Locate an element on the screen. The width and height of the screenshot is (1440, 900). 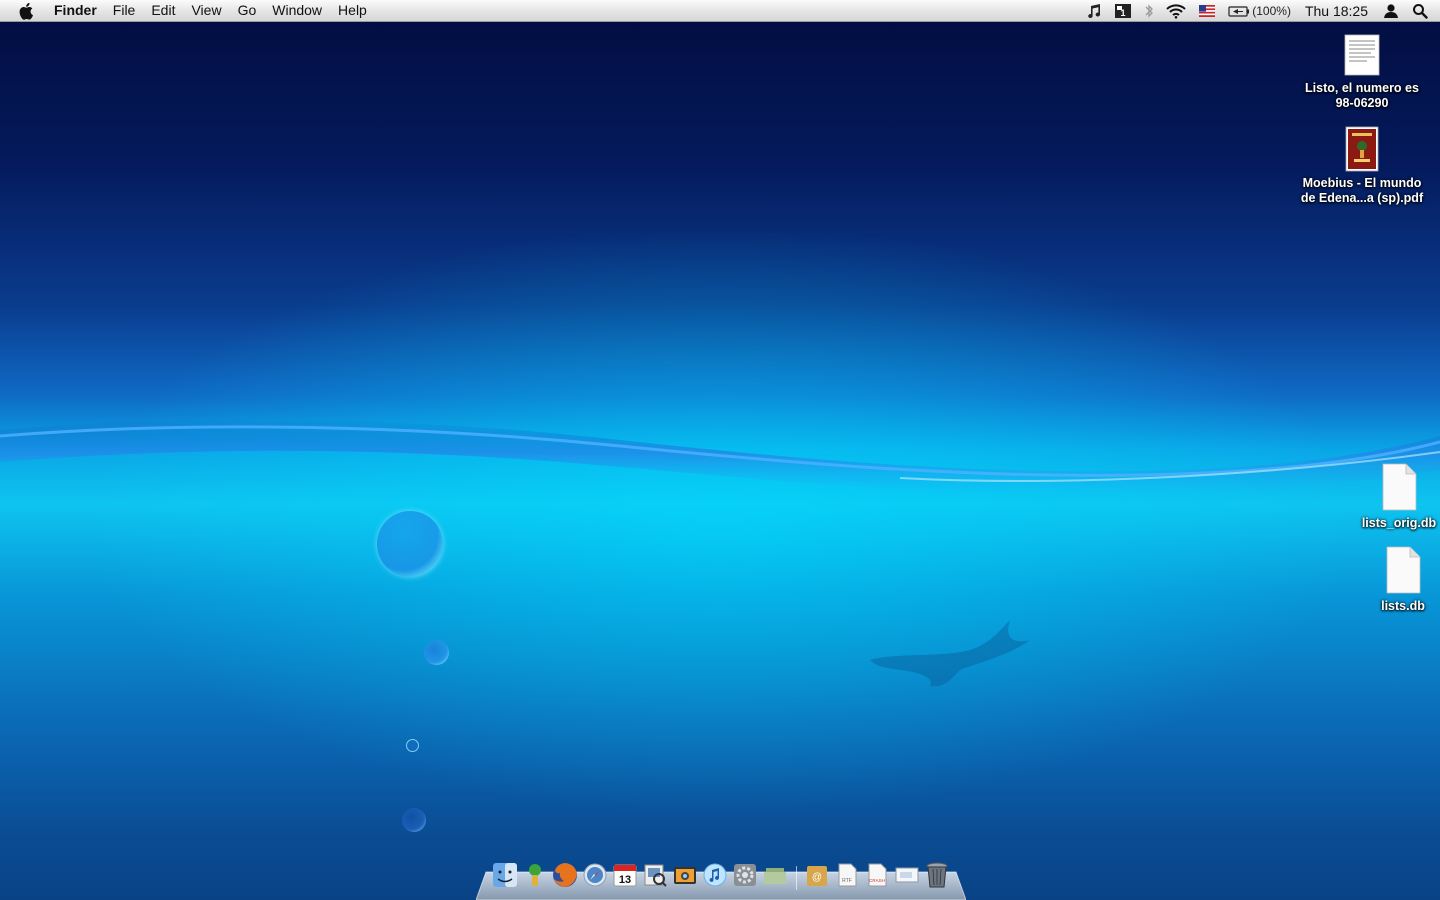
desktop-icon-lists-db: lists.db is located at coordinates (1403, 579).